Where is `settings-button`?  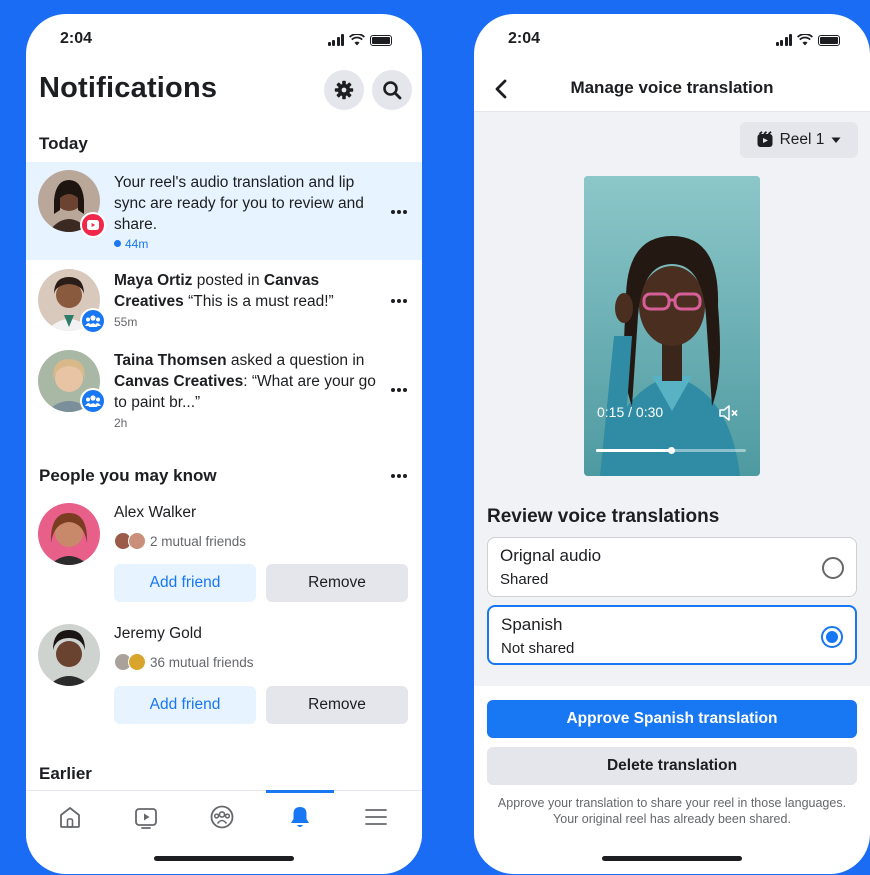 settings-button is located at coordinates (344, 90).